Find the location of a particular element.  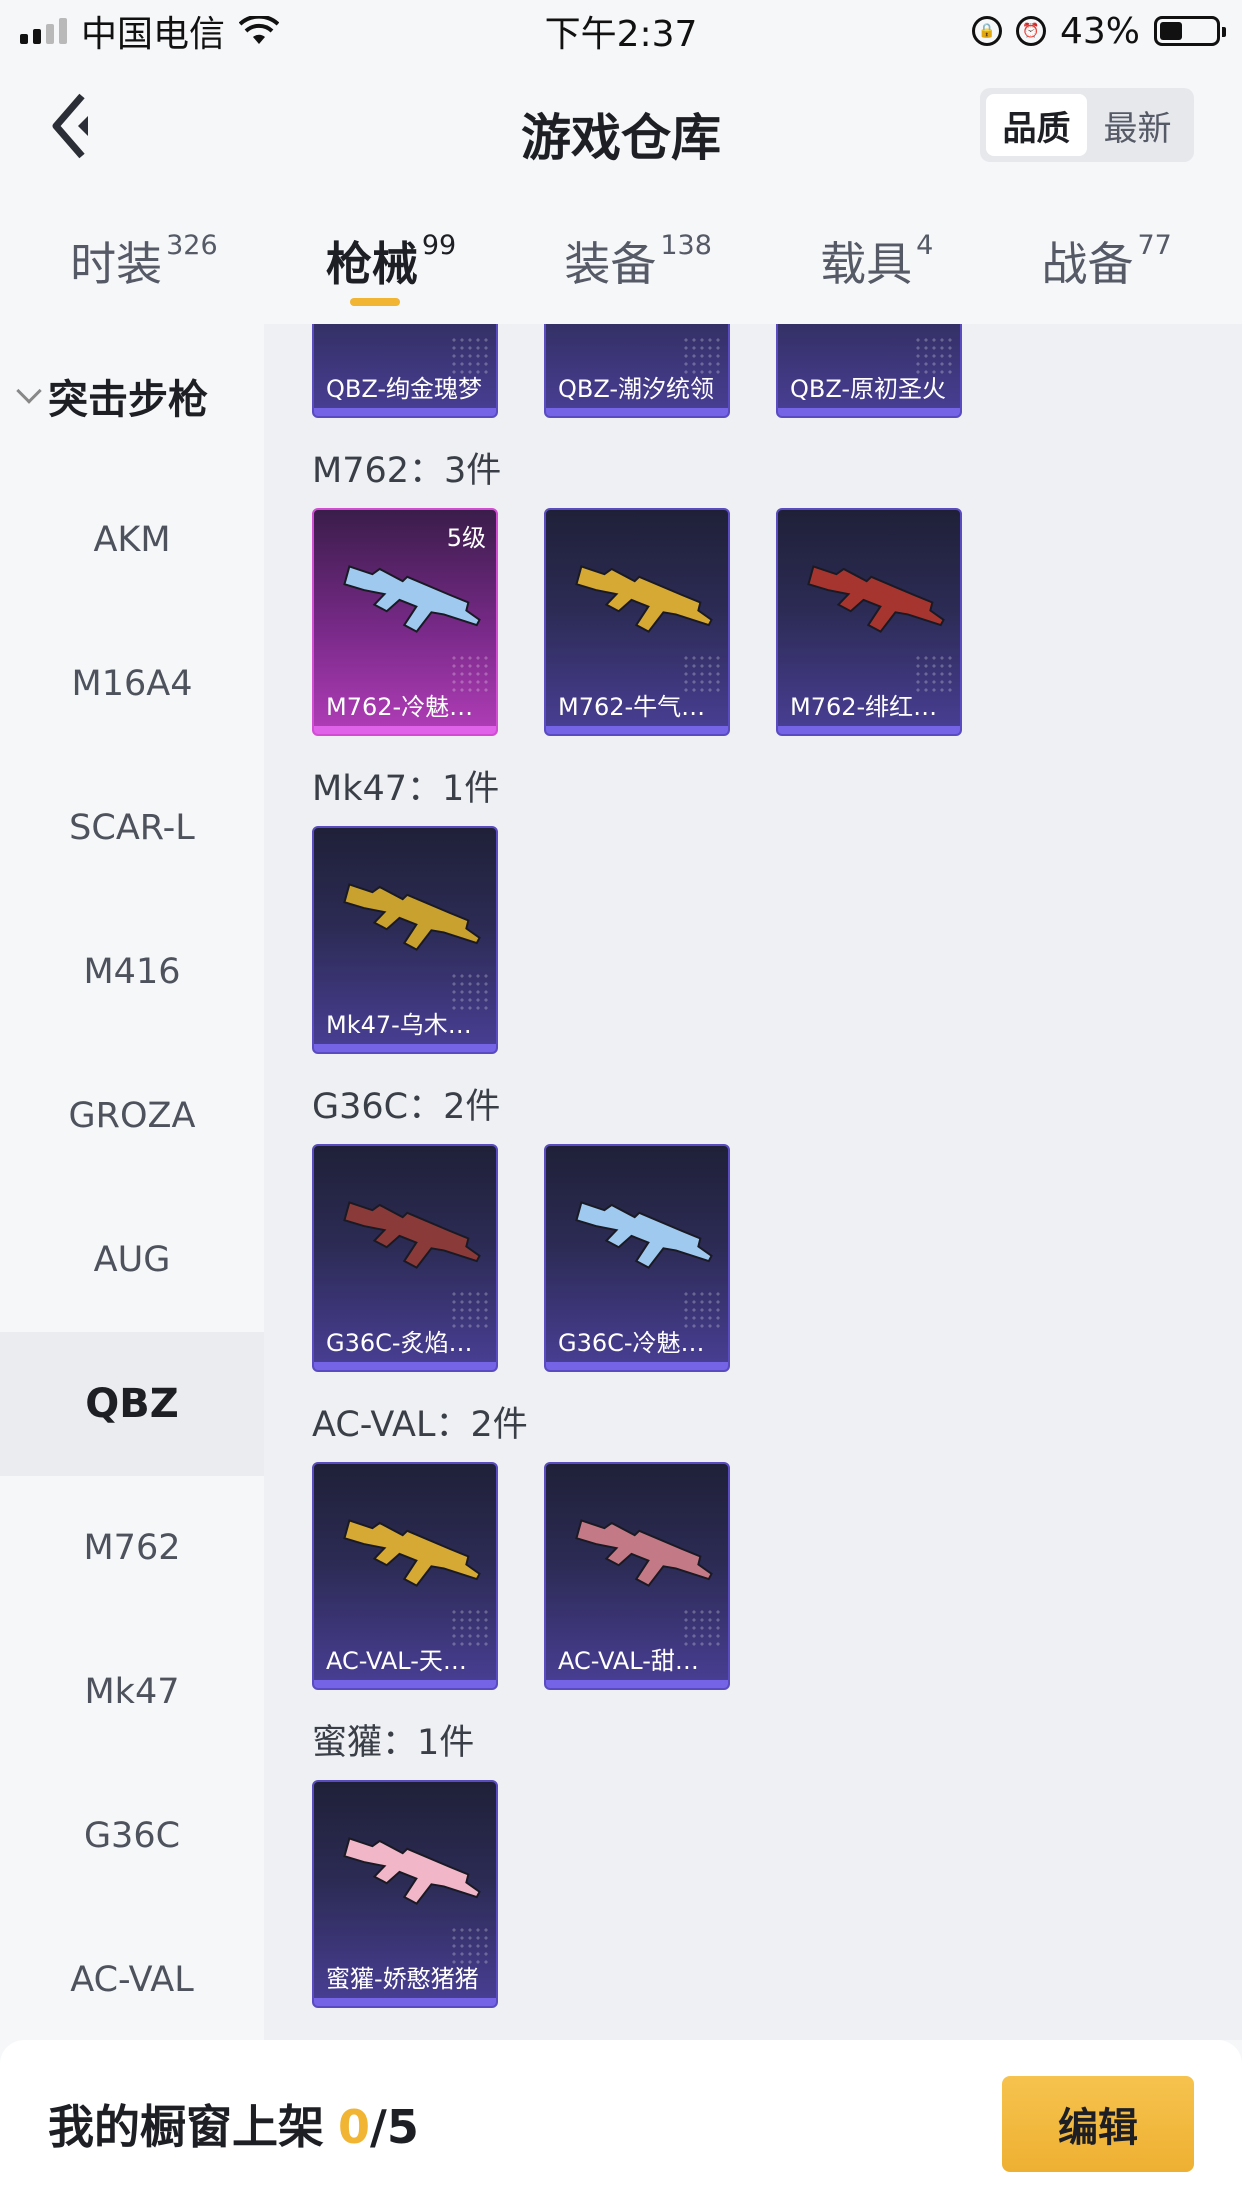

sidebar-item-akm: AKM is located at coordinates (132, 540).